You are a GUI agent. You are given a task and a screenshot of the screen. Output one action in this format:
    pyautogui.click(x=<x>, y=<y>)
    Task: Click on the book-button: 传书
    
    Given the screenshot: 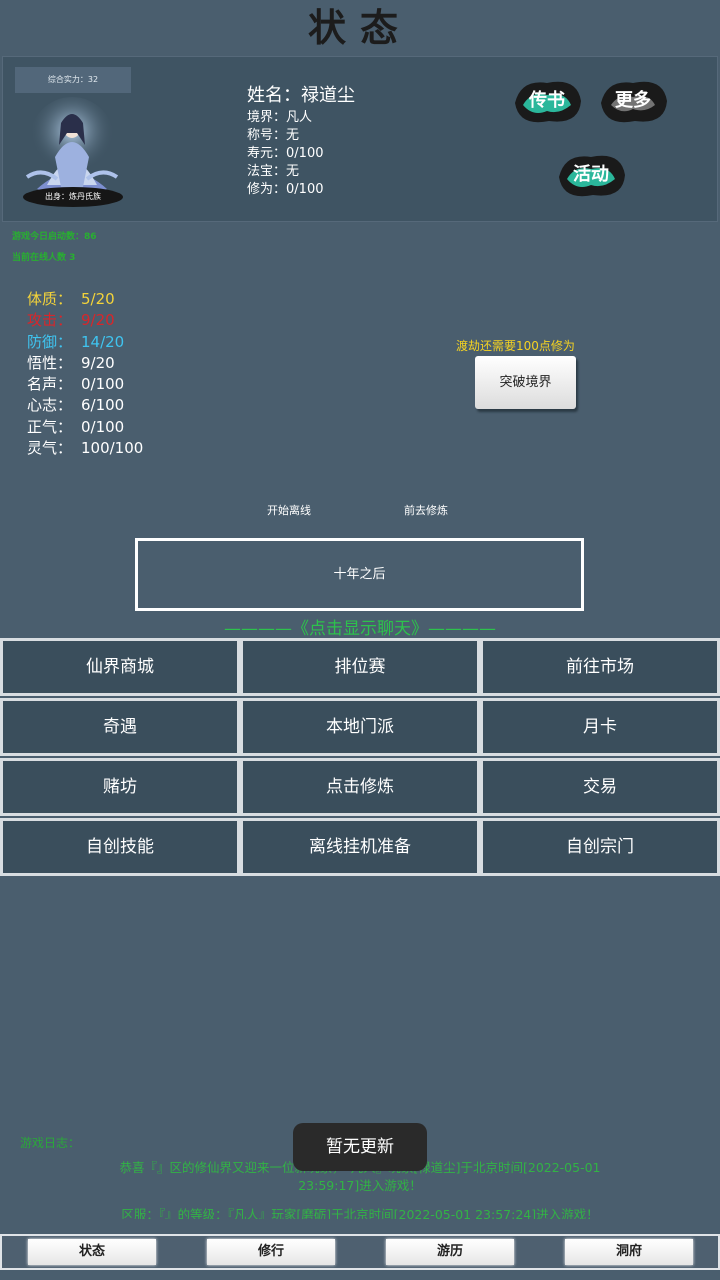 What is the action you would take?
    pyautogui.click(x=547, y=101)
    